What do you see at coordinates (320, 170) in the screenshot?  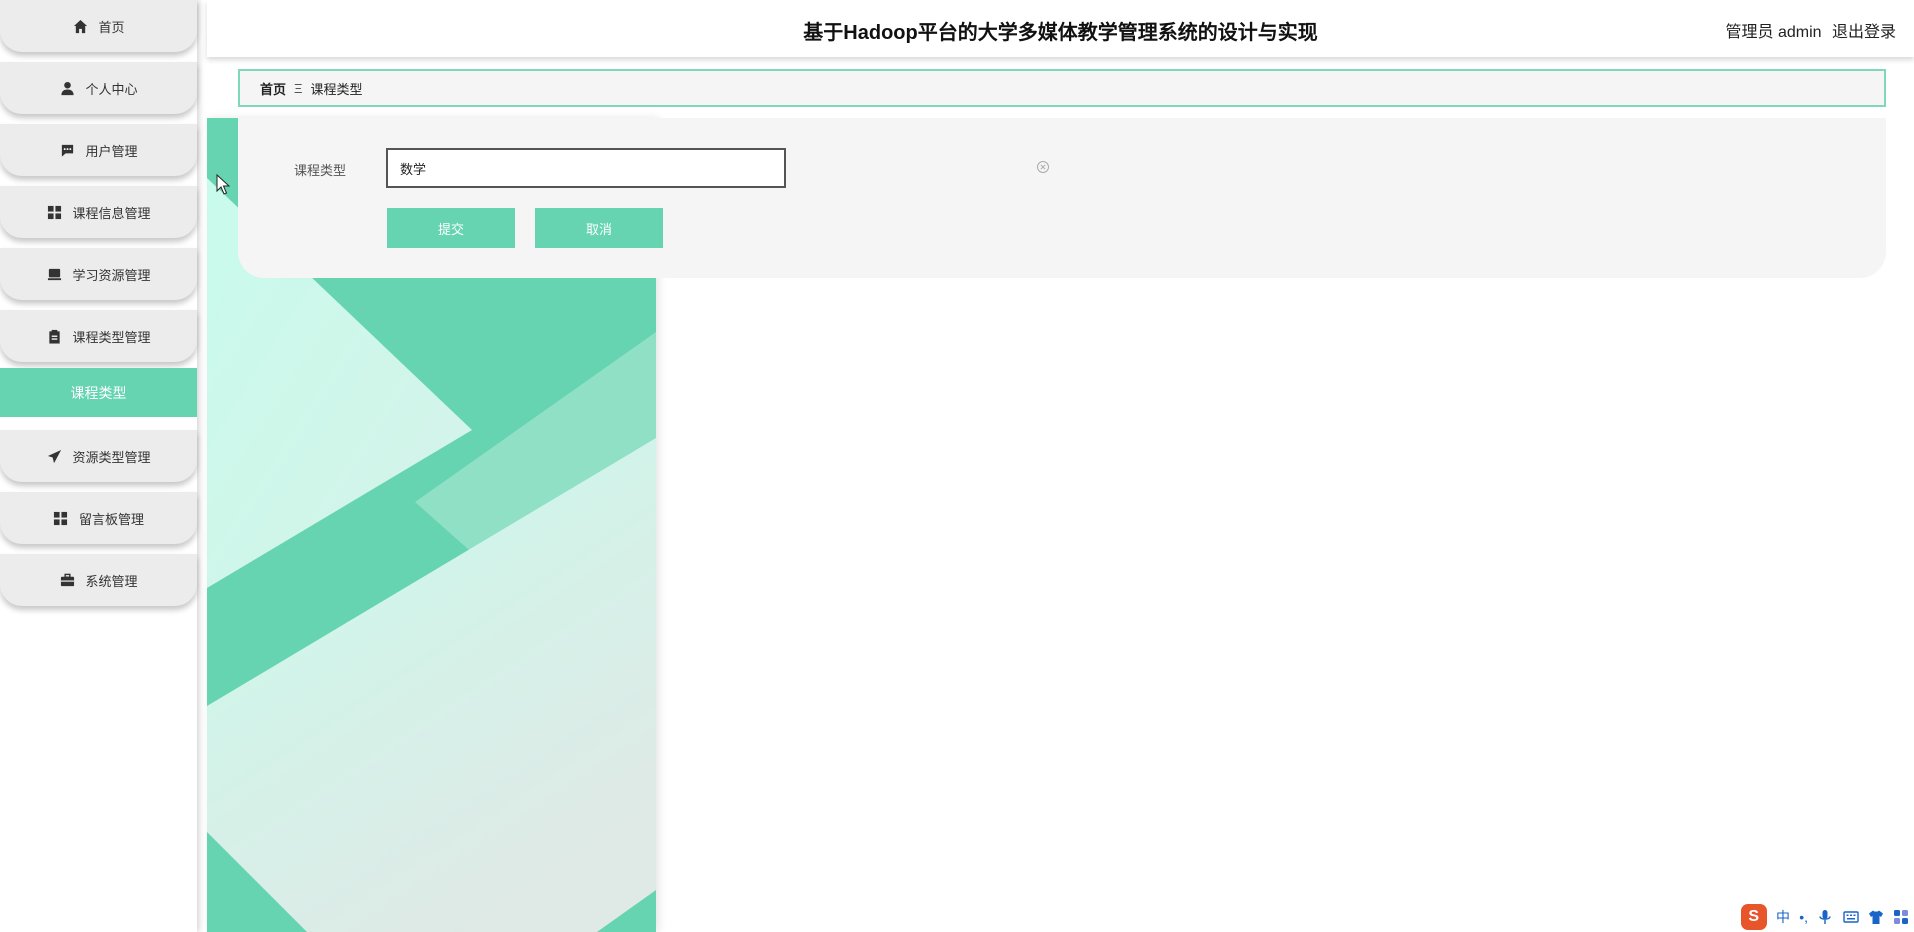 I see `course-type-label: 课程类型` at bounding box center [320, 170].